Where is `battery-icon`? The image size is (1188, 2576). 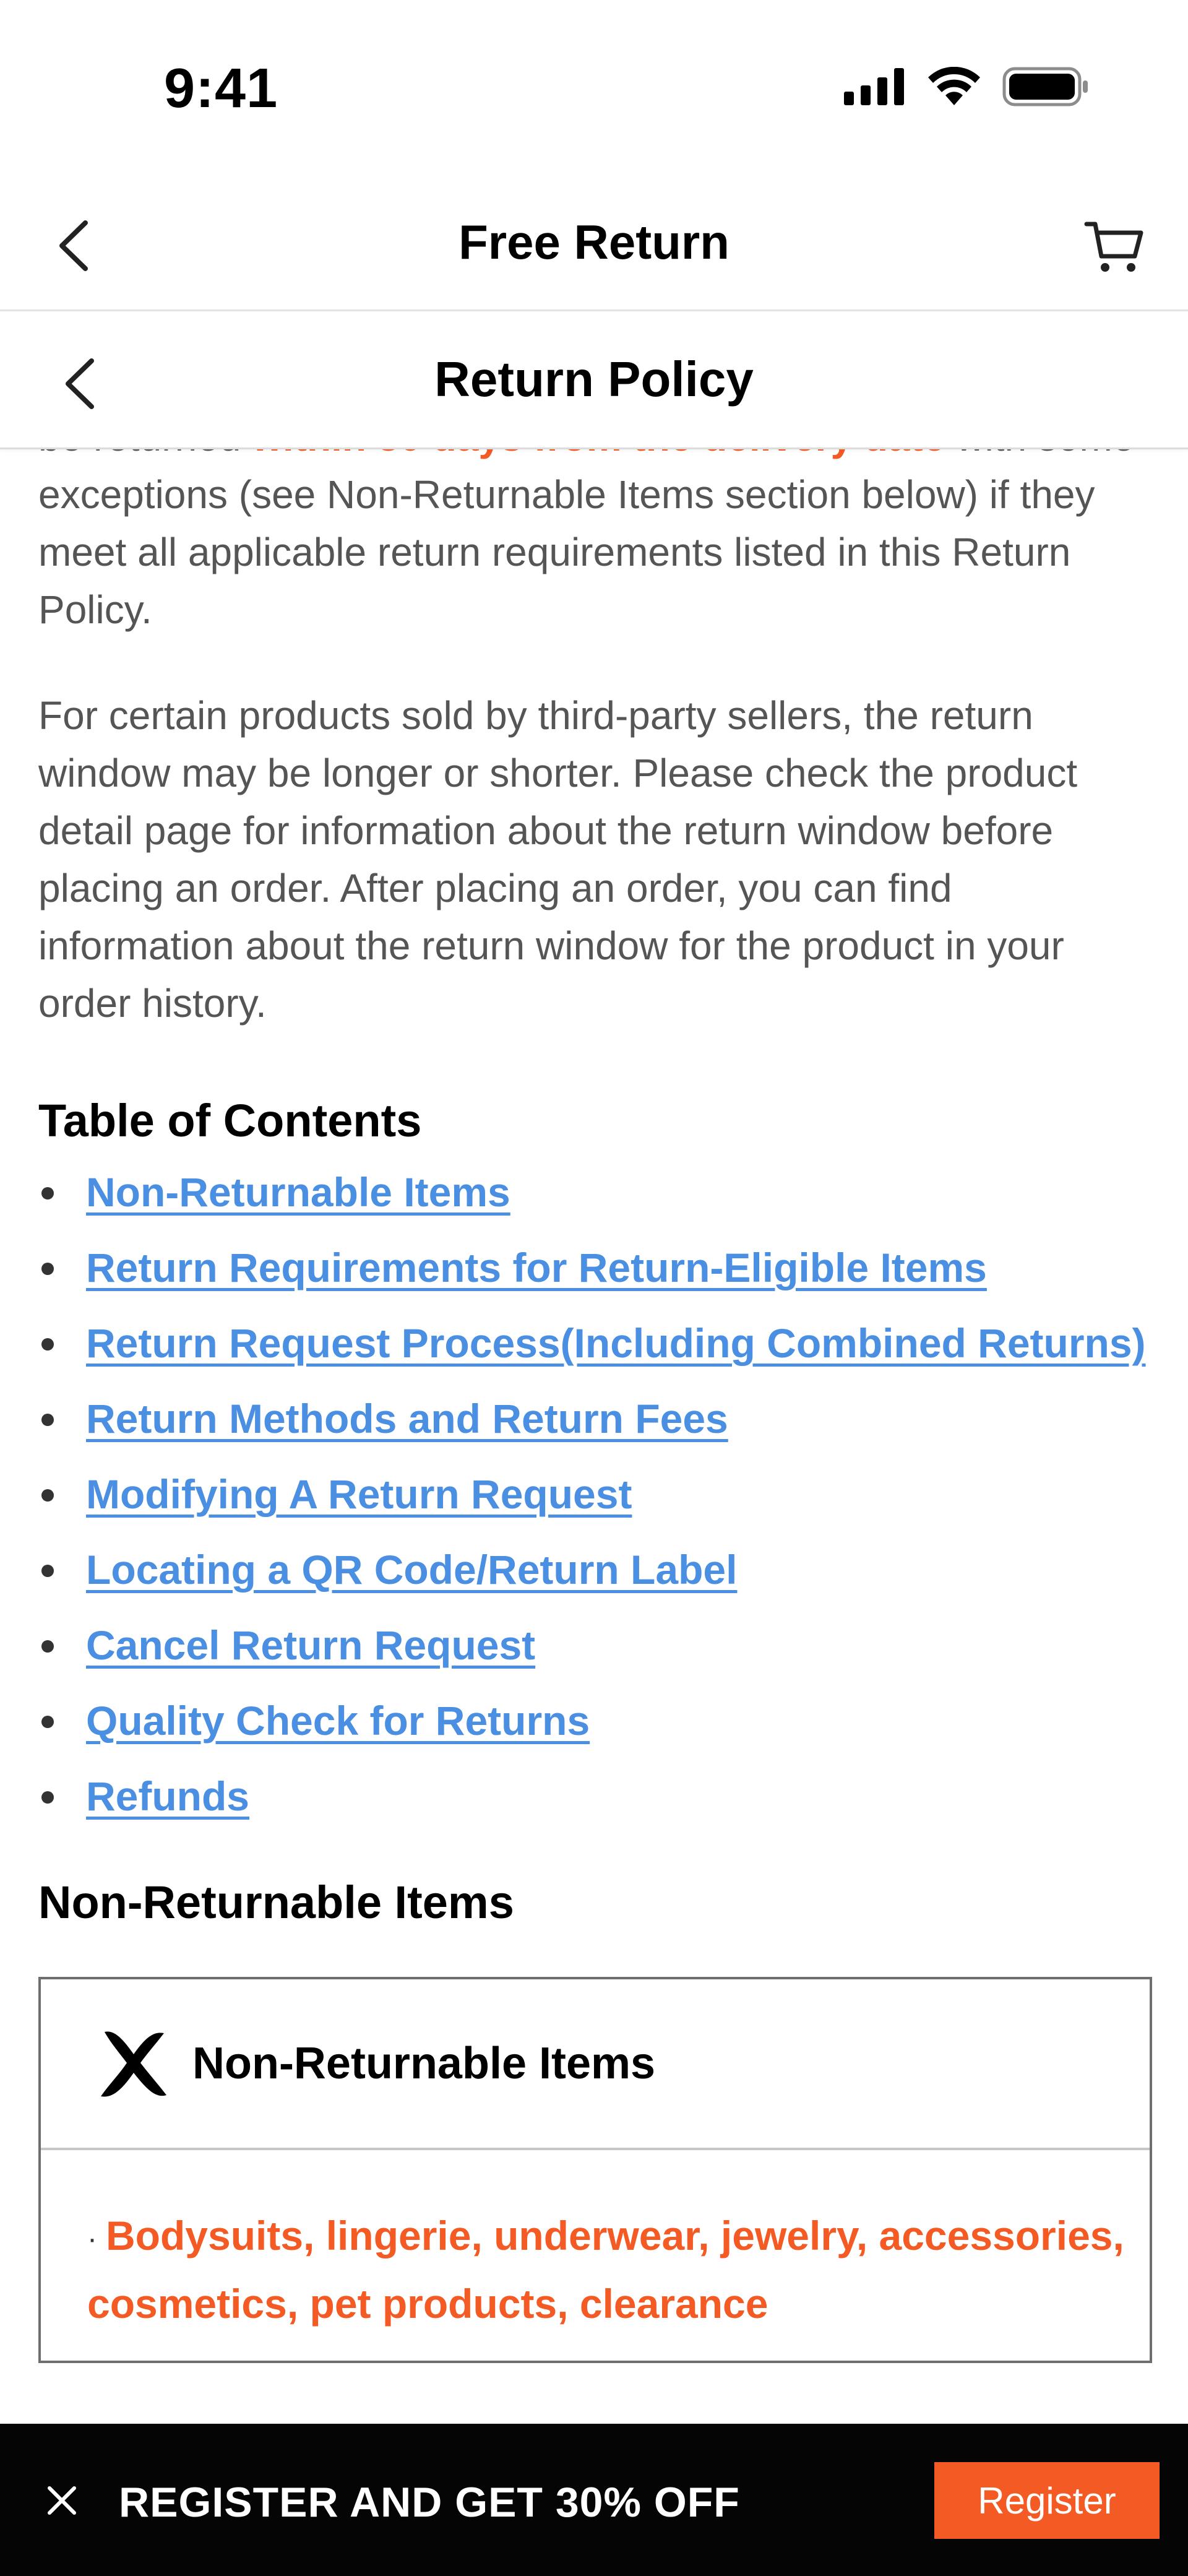
battery-icon is located at coordinates (1045, 86).